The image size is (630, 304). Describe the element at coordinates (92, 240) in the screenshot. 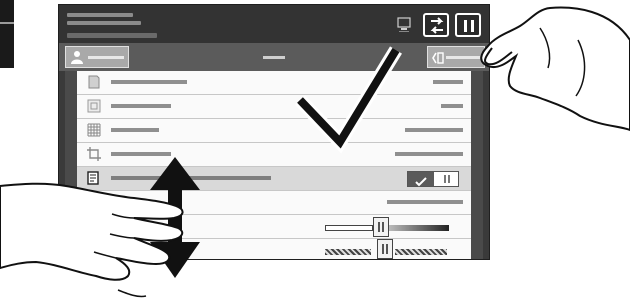

I see `swiping-hand-icon` at that location.